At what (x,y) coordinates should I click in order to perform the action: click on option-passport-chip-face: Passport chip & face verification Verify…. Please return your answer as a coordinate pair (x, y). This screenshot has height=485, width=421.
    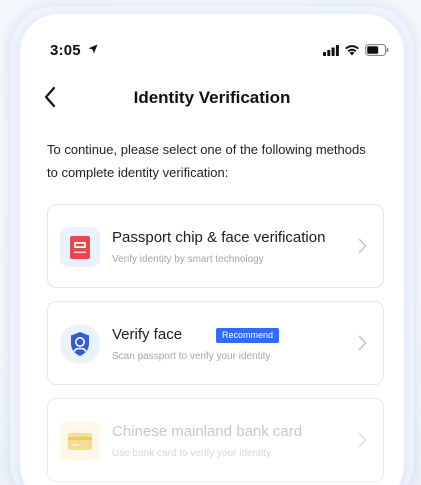
    Looking at the image, I should click on (215, 246).